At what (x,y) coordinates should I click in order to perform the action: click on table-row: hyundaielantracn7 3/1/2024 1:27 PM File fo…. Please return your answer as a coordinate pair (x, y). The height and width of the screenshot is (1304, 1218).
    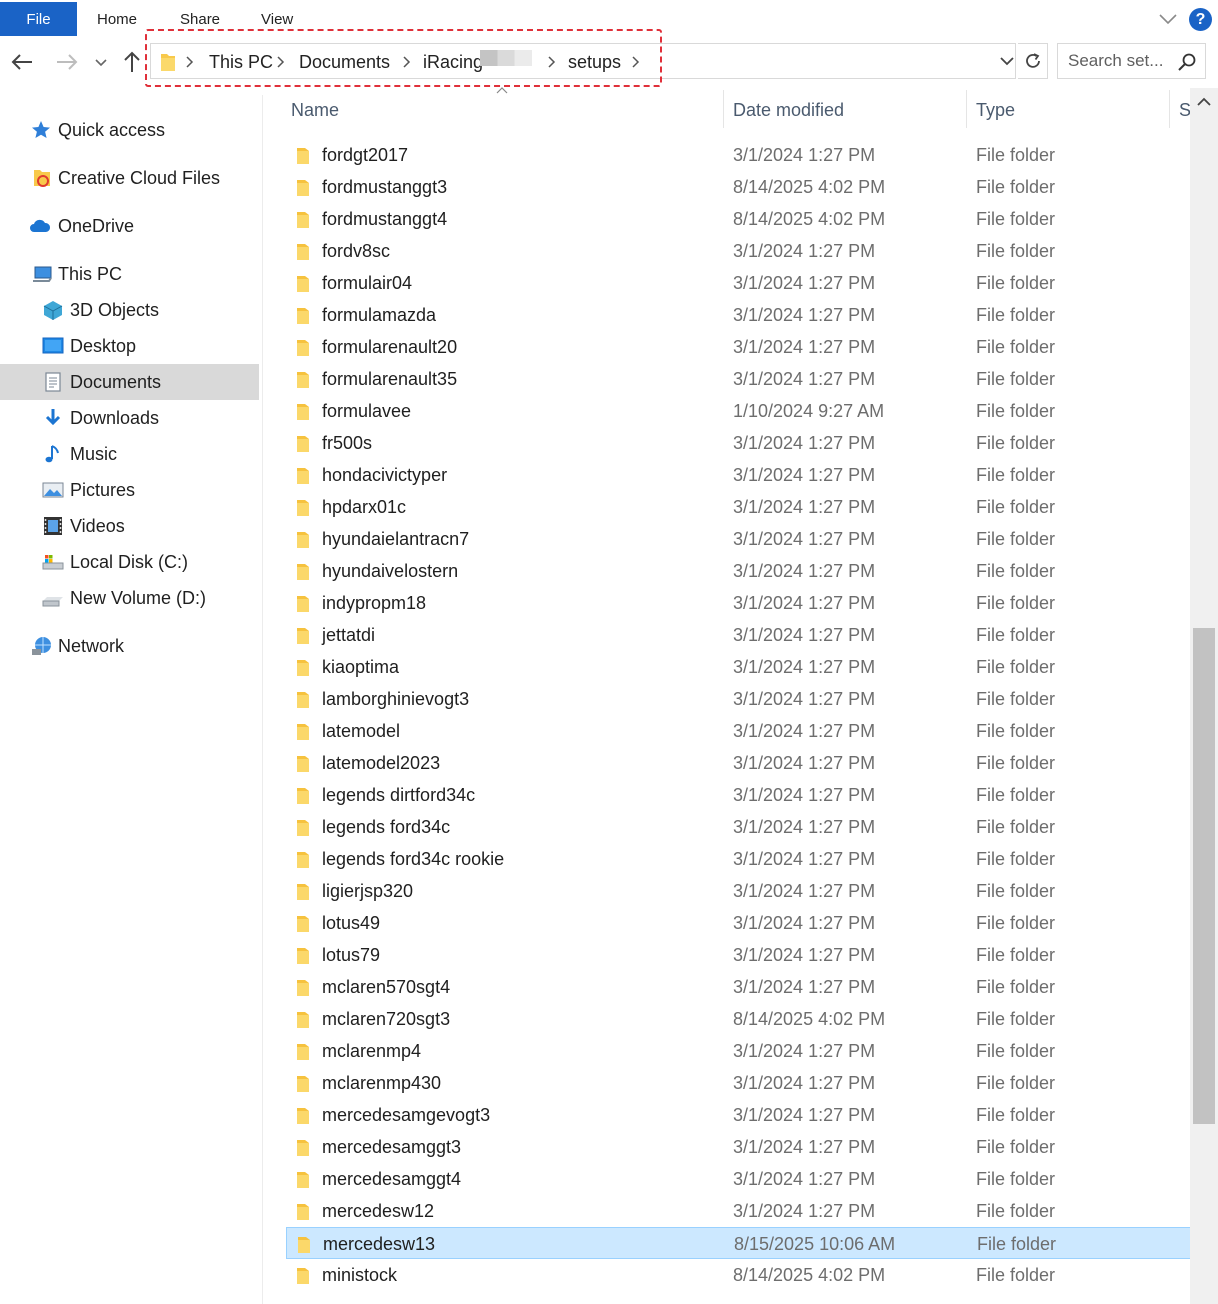
    Looking at the image, I should click on (738, 539).